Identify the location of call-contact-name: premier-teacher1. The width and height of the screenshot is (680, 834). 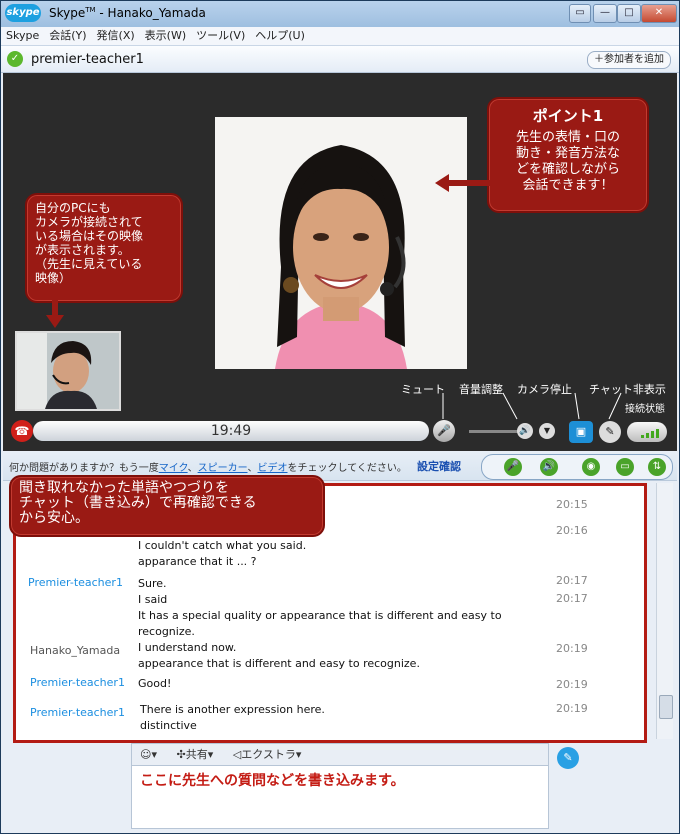
(87, 59).